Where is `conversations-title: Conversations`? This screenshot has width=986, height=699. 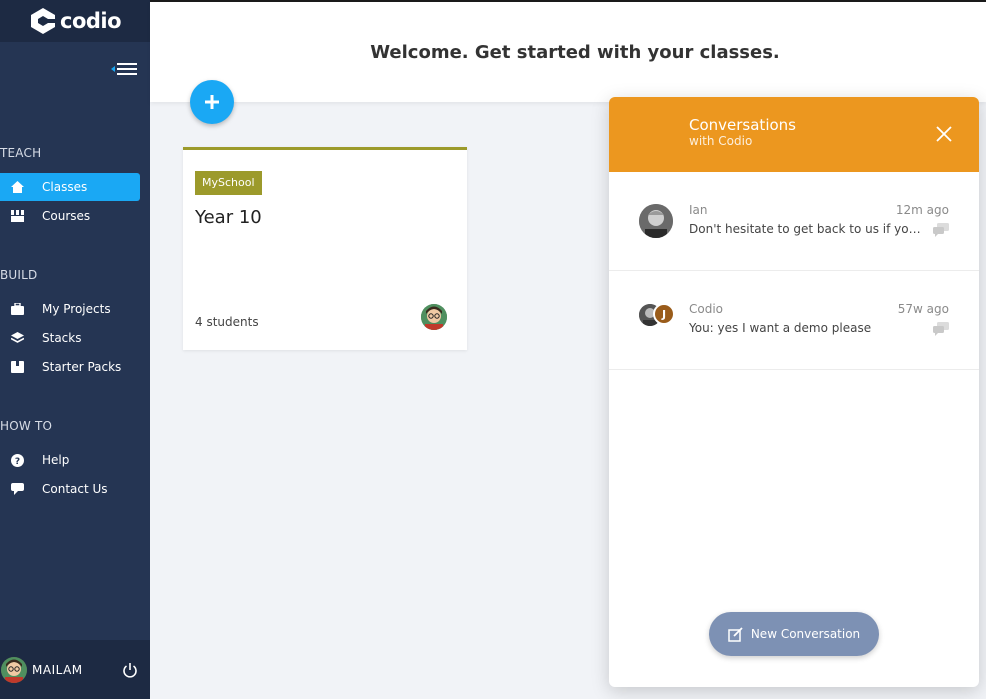
conversations-title: Conversations is located at coordinates (742, 125).